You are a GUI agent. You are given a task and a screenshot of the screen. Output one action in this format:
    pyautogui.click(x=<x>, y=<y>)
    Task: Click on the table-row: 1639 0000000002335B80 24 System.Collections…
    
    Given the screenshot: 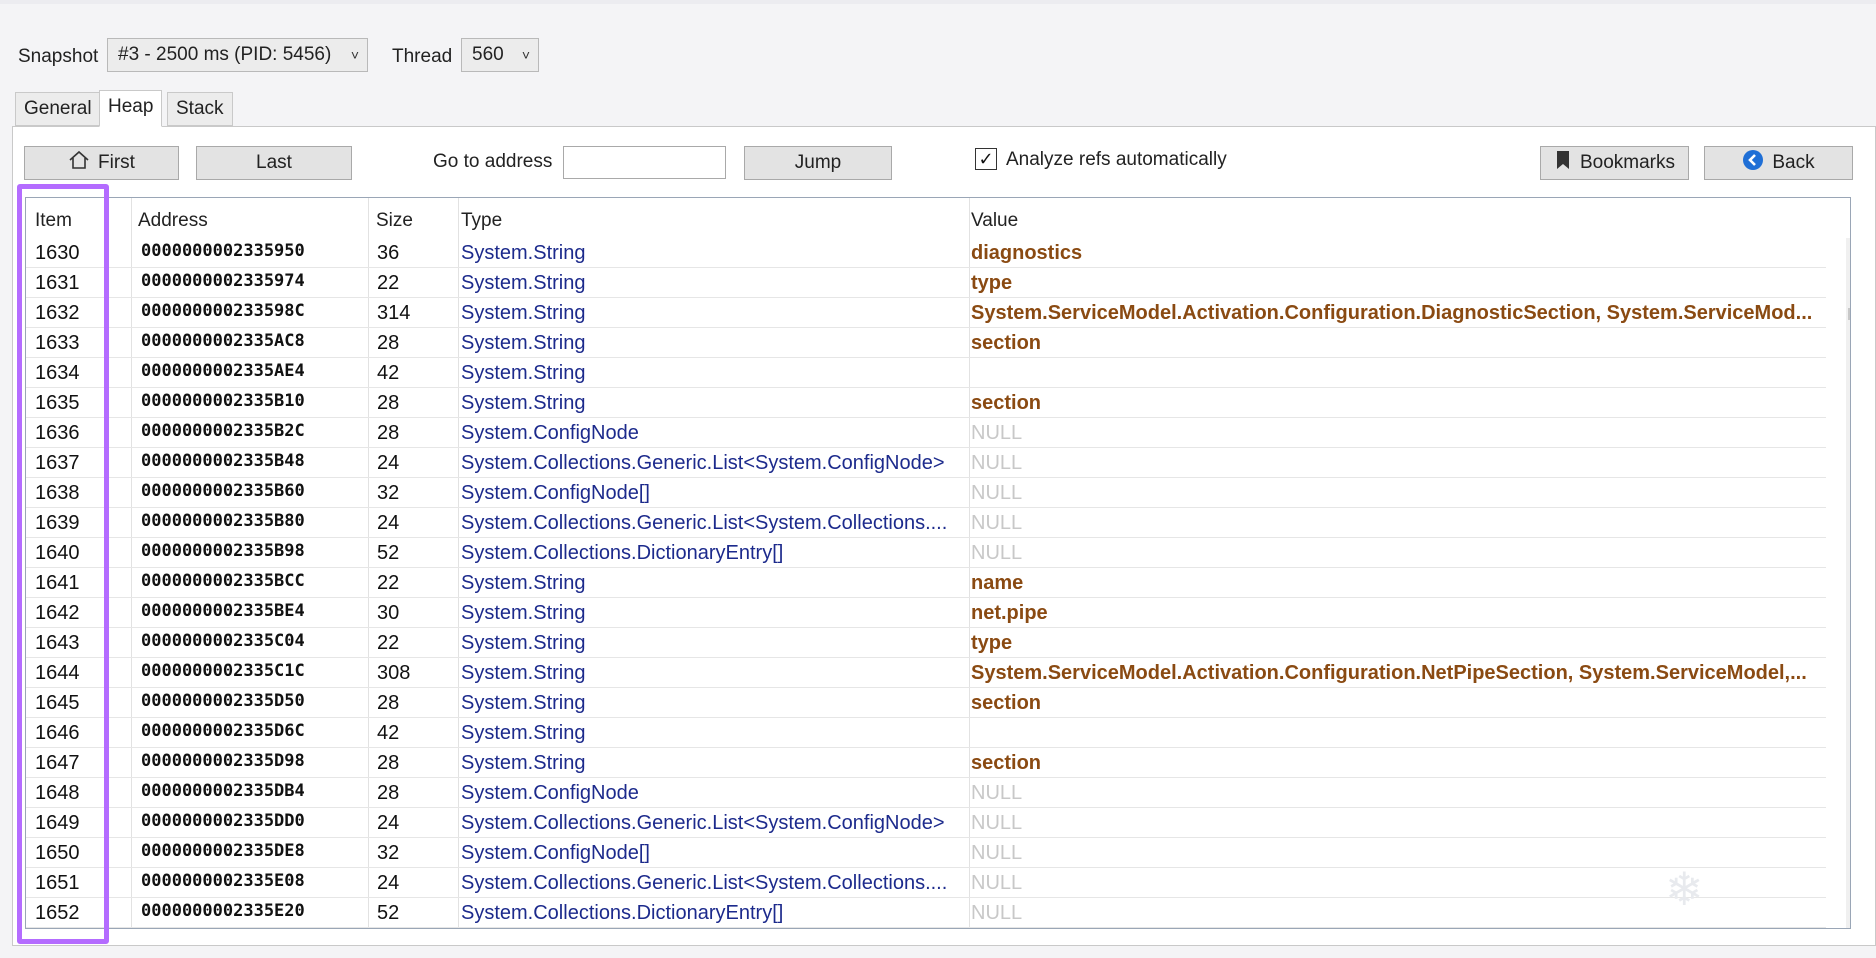 What is the action you would take?
    pyautogui.click(x=926, y=523)
    